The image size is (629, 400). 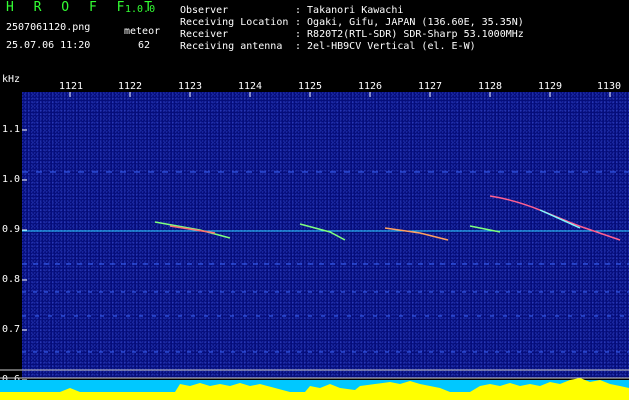 What do you see at coordinates (387, 218) in the screenshot?
I see `meteor-echoes` at bounding box center [387, 218].